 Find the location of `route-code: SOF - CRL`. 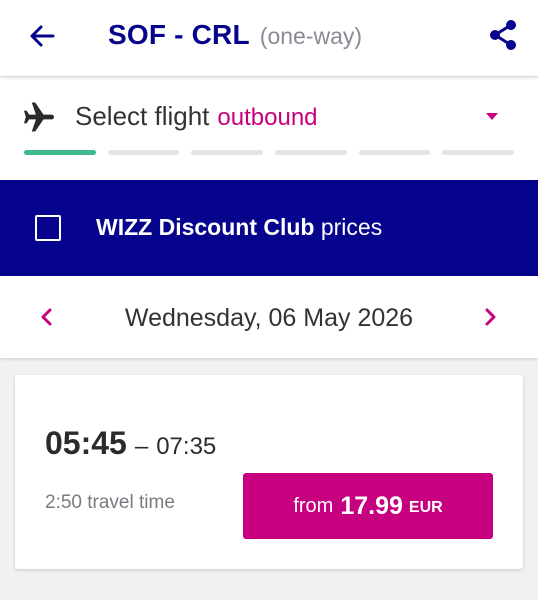

route-code: SOF - CRL is located at coordinates (179, 34).